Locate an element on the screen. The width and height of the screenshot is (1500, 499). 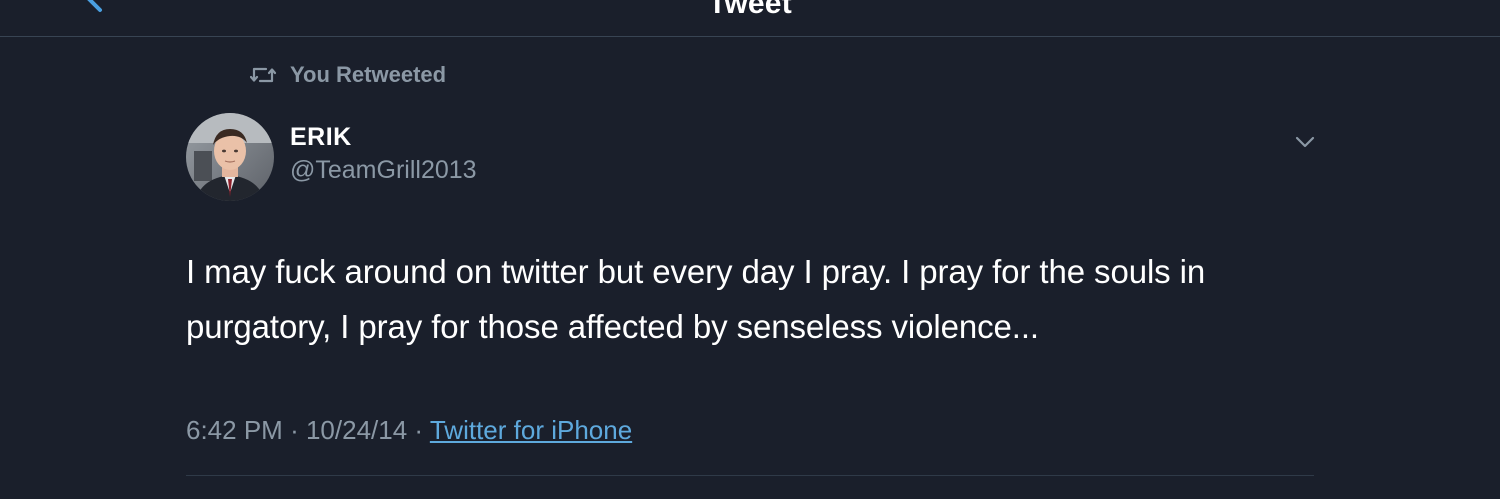
retweet-context-label: You Retweeted is located at coordinates (368, 74).